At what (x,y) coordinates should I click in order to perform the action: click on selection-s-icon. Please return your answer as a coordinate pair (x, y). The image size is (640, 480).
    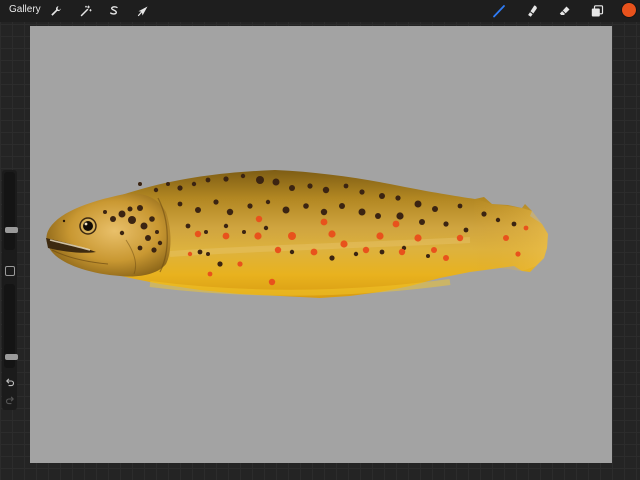
    Looking at the image, I should click on (114, 10).